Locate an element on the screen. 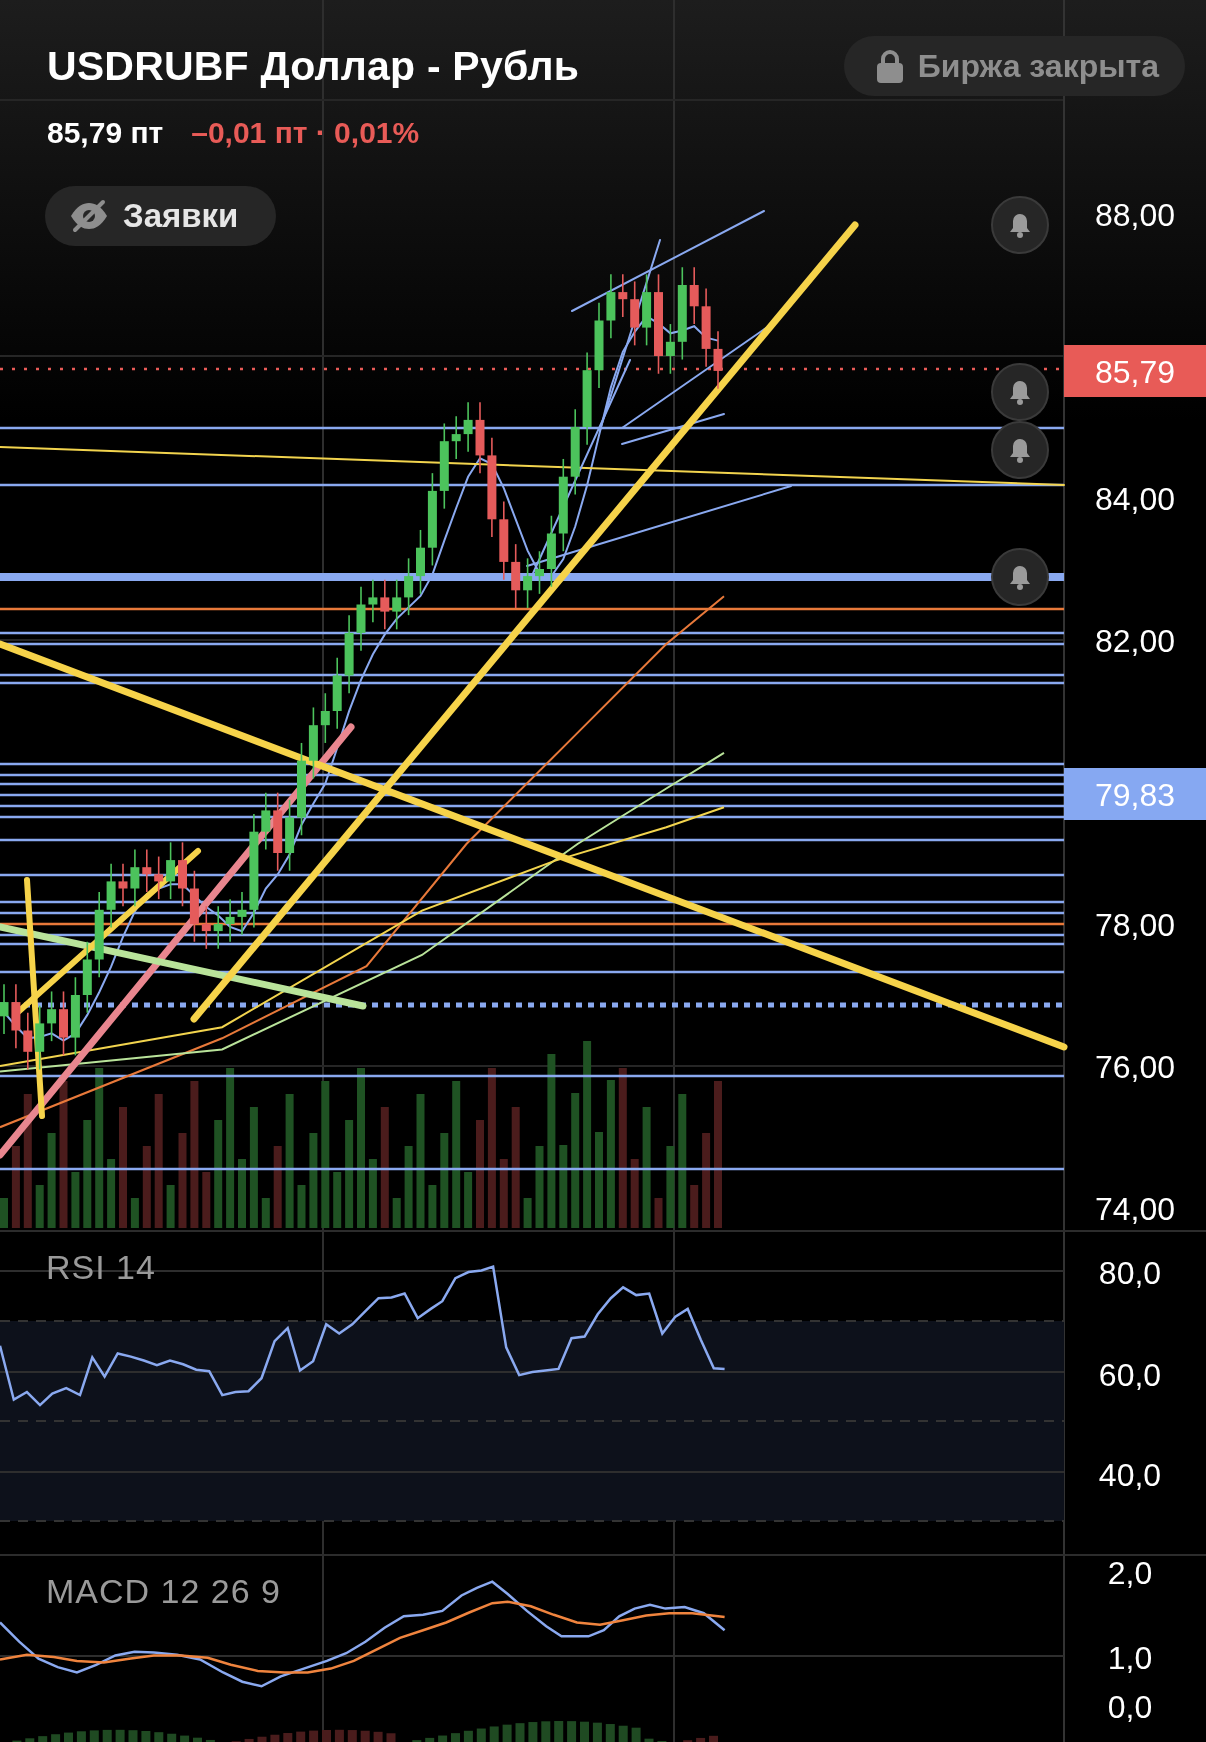  axis-label: 76,00 is located at coordinates (1135, 1067).